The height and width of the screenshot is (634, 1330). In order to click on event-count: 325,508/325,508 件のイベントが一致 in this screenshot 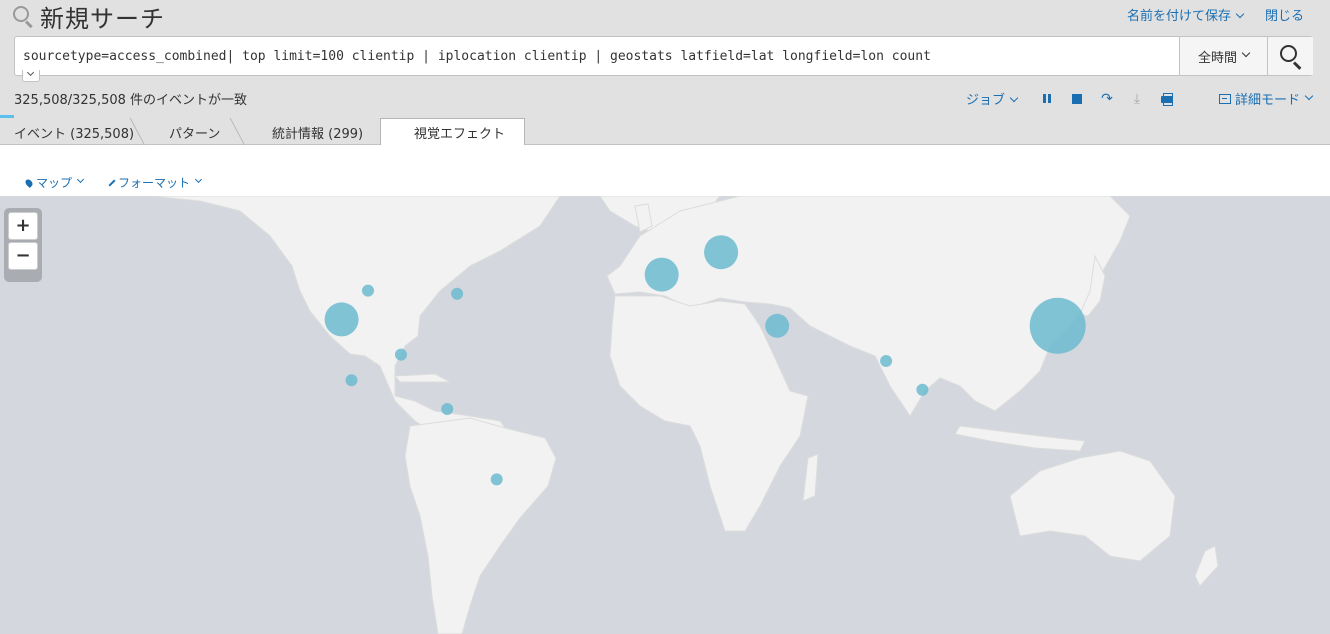, I will do `click(131, 100)`.